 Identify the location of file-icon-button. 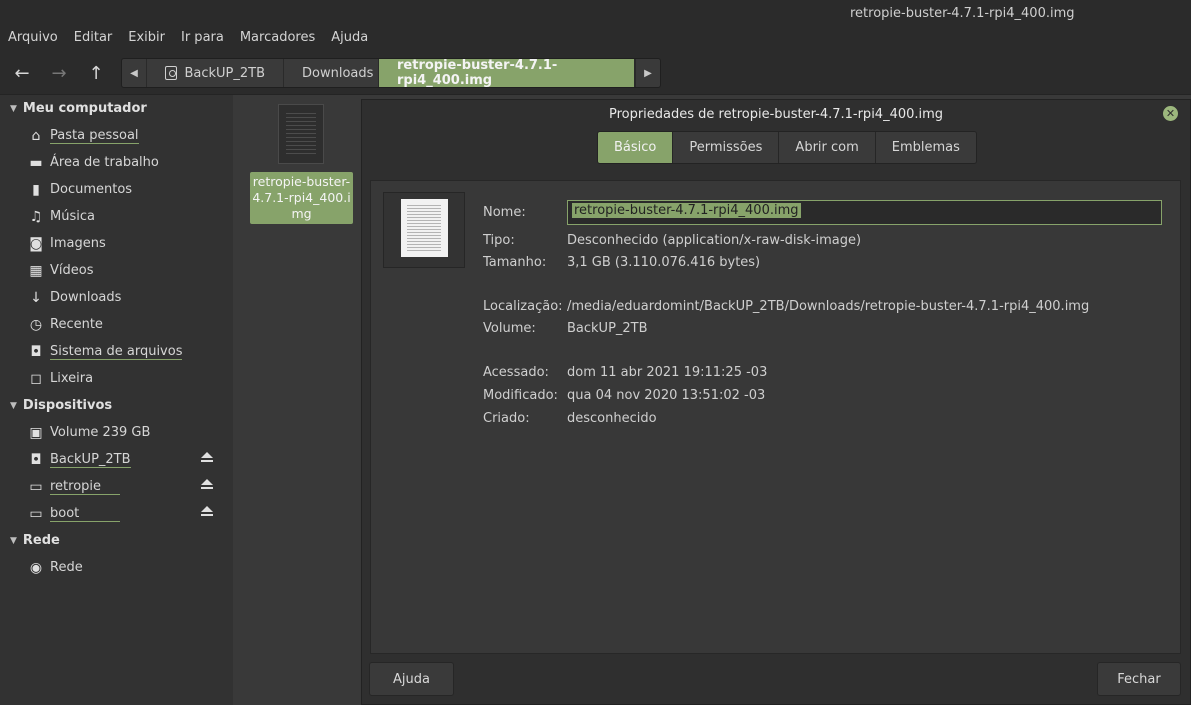
(424, 230).